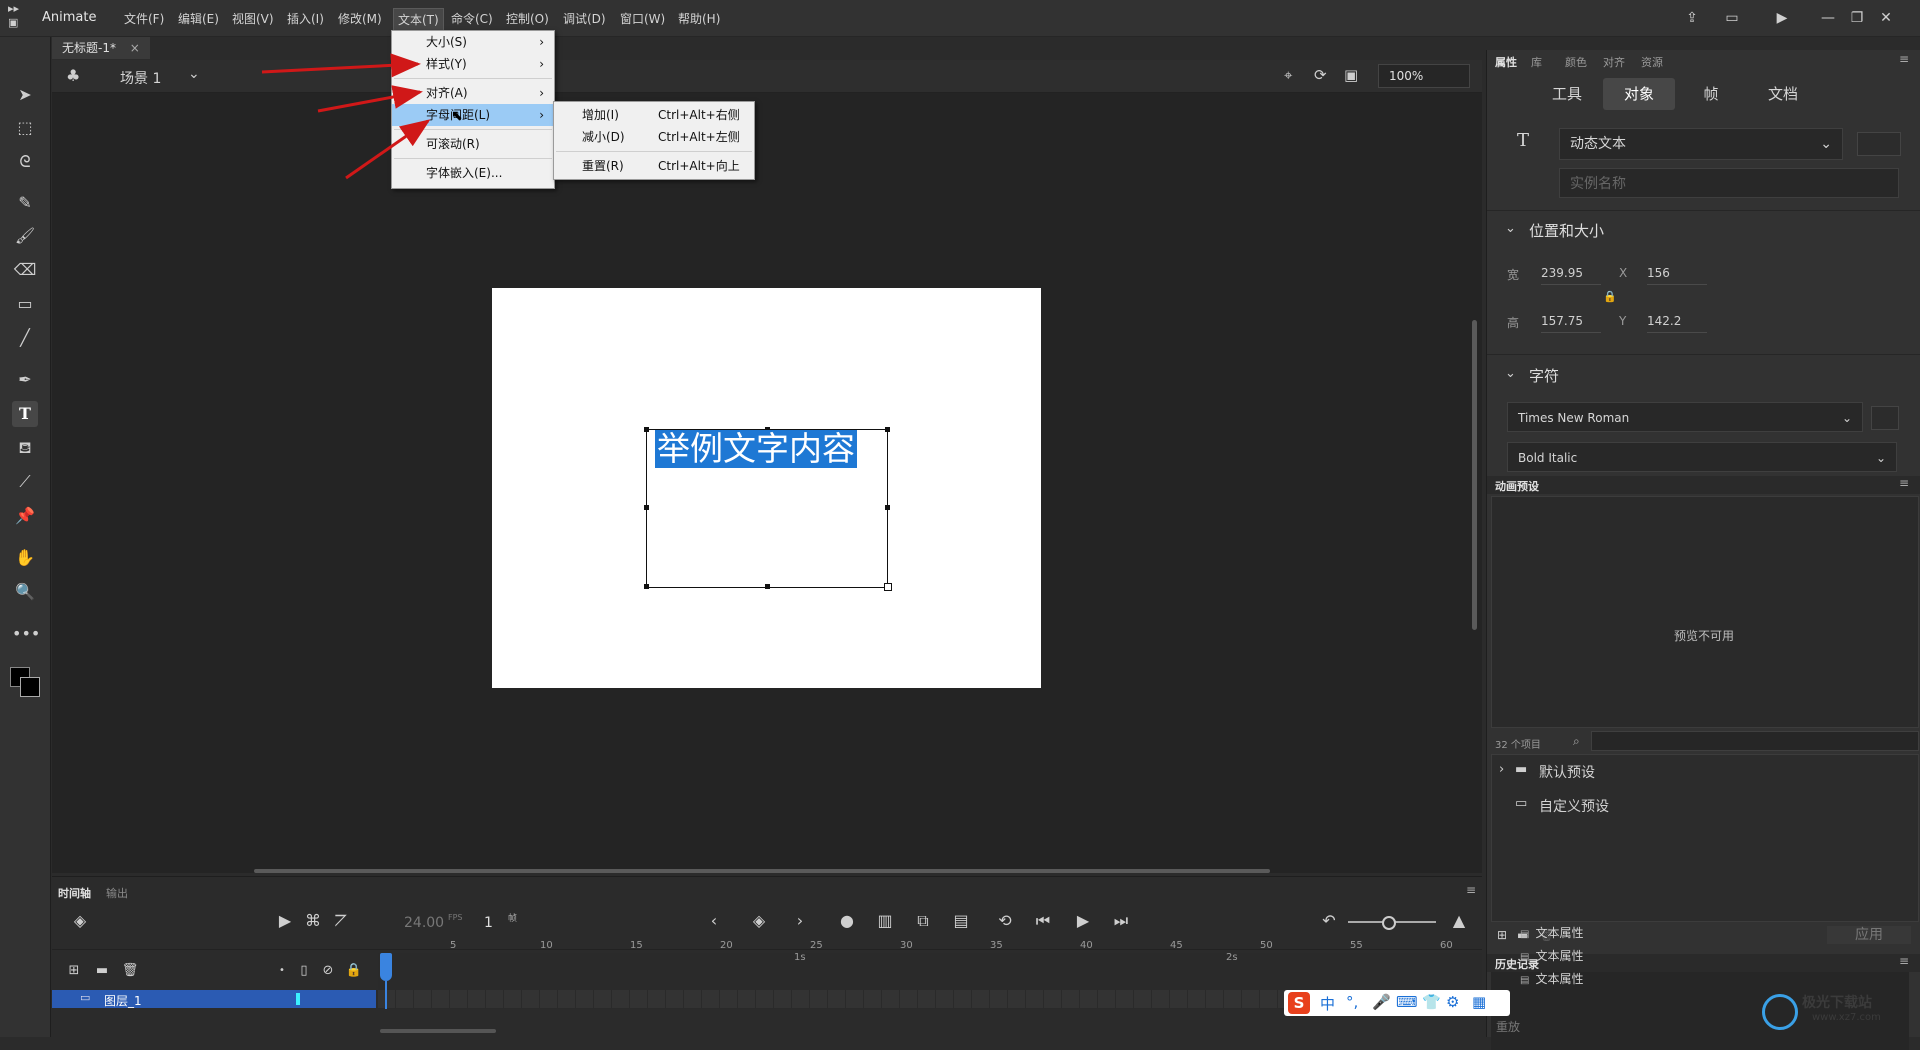 Image resolution: width=1920 pixels, height=1050 pixels. What do you see at coordinates (923, 921) in the screenshot?
I see `copy-frames-icon: ⧉` at bounding box center [923, 921].